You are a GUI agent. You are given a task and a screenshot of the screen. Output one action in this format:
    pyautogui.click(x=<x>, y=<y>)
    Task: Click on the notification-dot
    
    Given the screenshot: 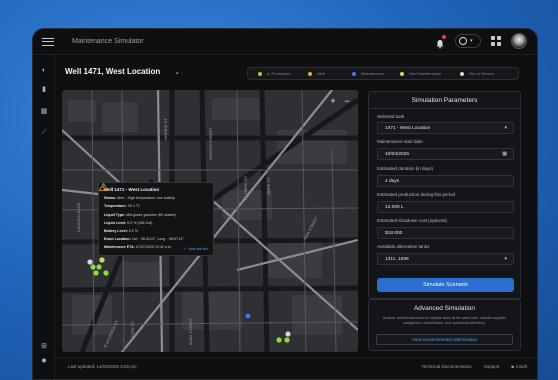 What is the action you would take?
    pyautogui.click(x=444, y=37)
    